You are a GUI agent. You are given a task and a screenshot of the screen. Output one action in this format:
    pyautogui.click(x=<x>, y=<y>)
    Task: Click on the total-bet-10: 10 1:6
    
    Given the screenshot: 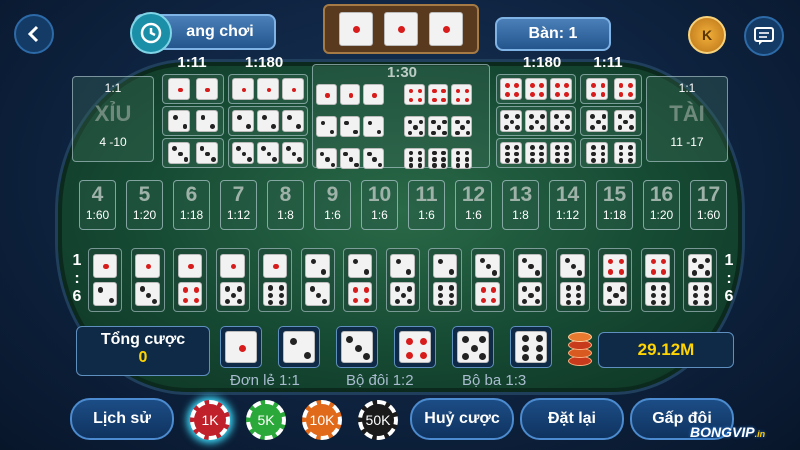 What is the action you would take?
    pyautogui.click(x=379, y=205)
    